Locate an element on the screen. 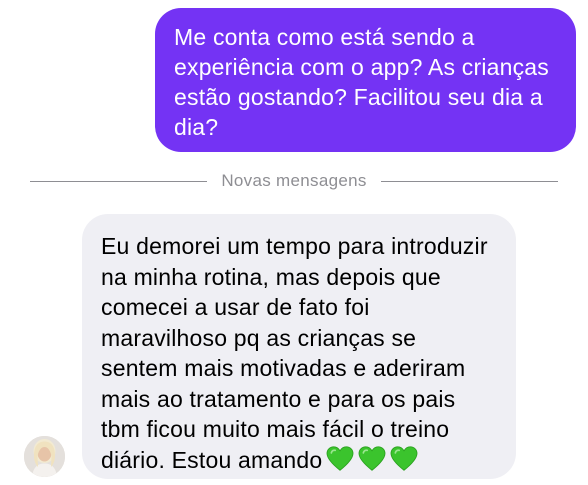 The height and width of the screenshot is (485, 588). divider-line-left is located at coordinates (119, 181).